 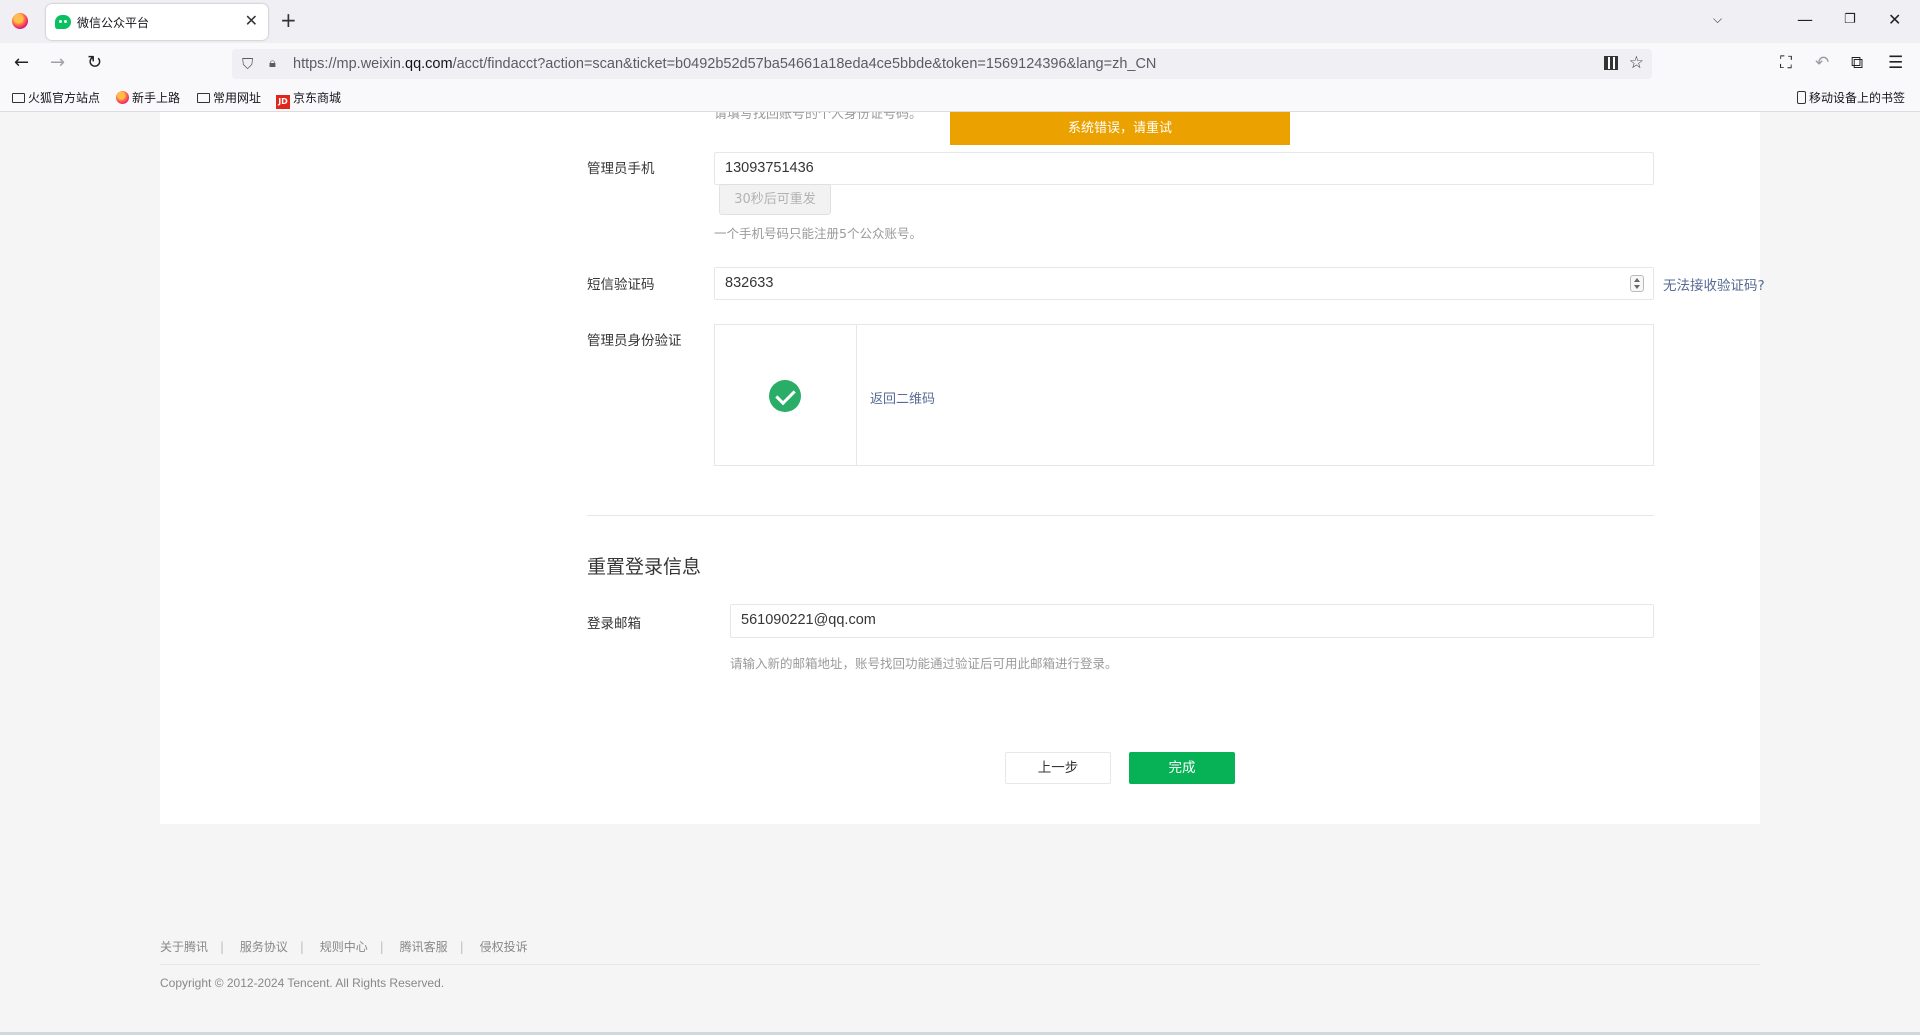 I want to click on new-tab-icon: +, so click(x=288, y=20).